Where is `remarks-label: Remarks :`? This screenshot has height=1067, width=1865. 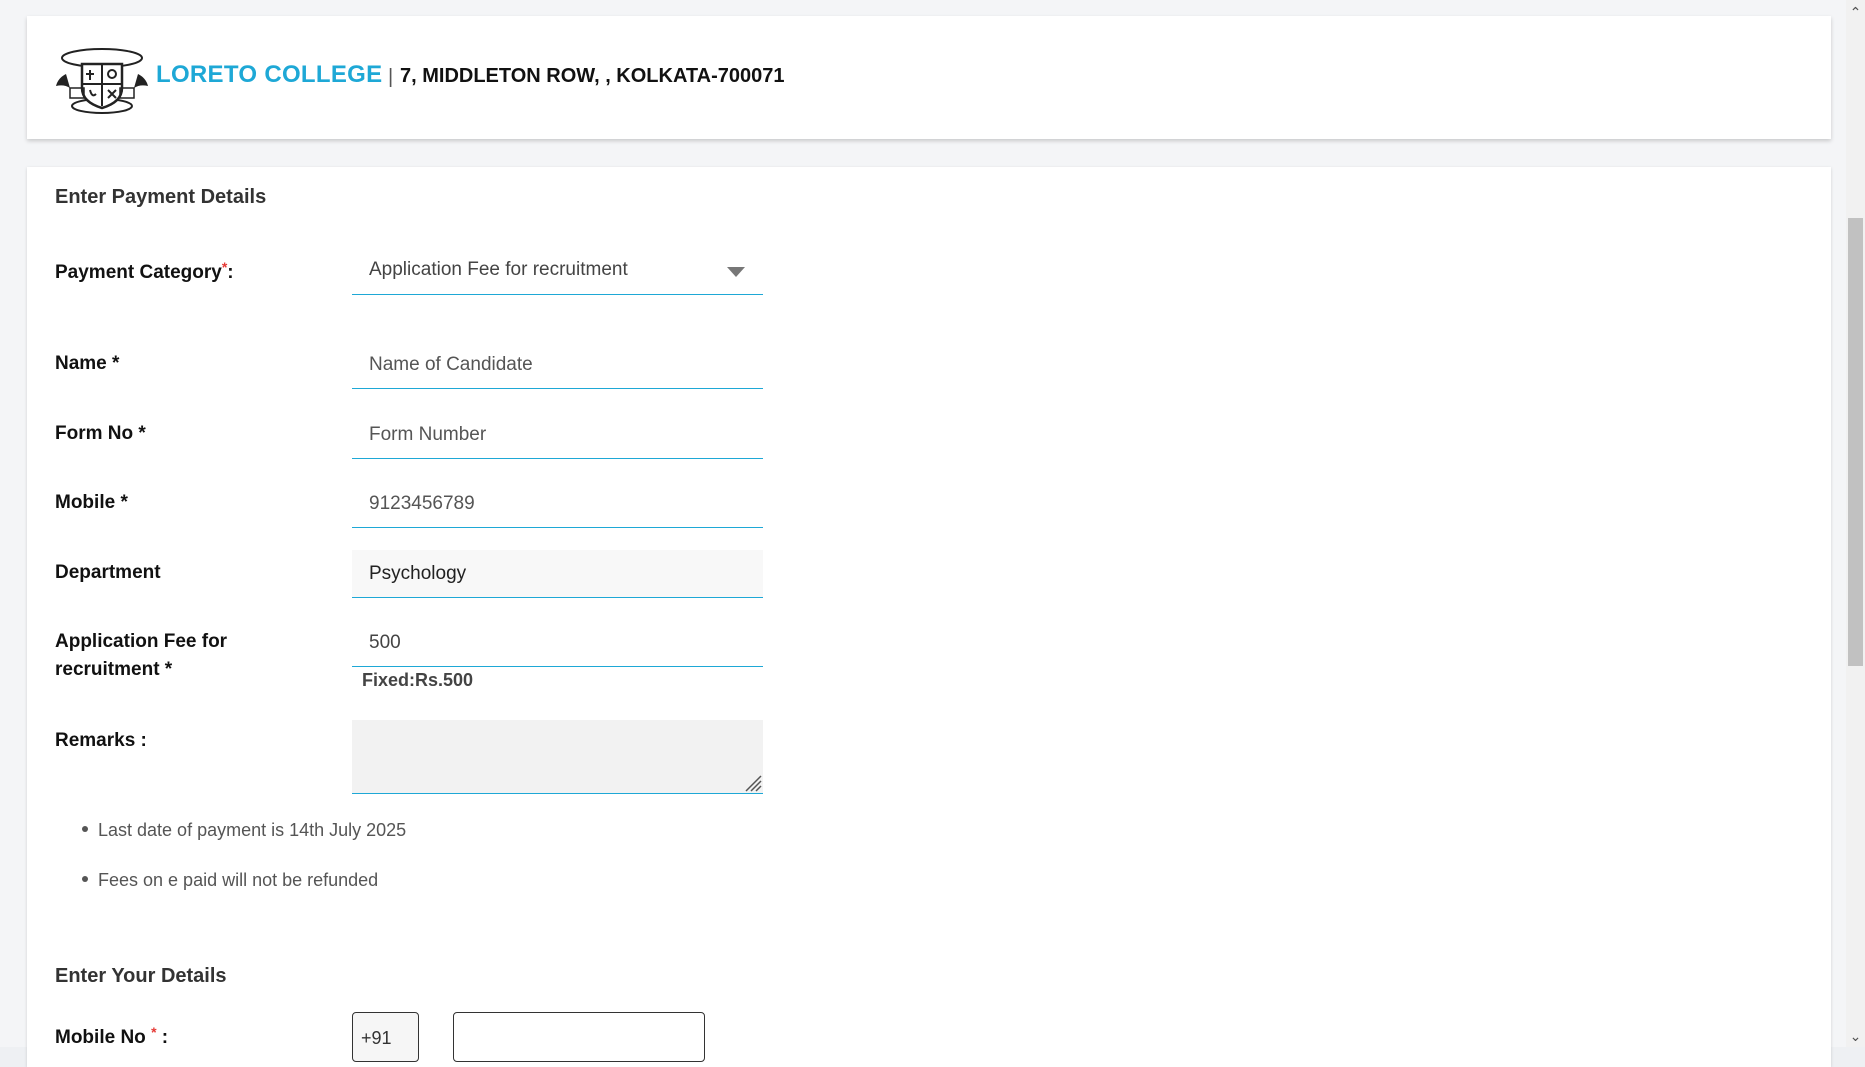
remarks-label: Remarks : is located at coordinates (101, 740).